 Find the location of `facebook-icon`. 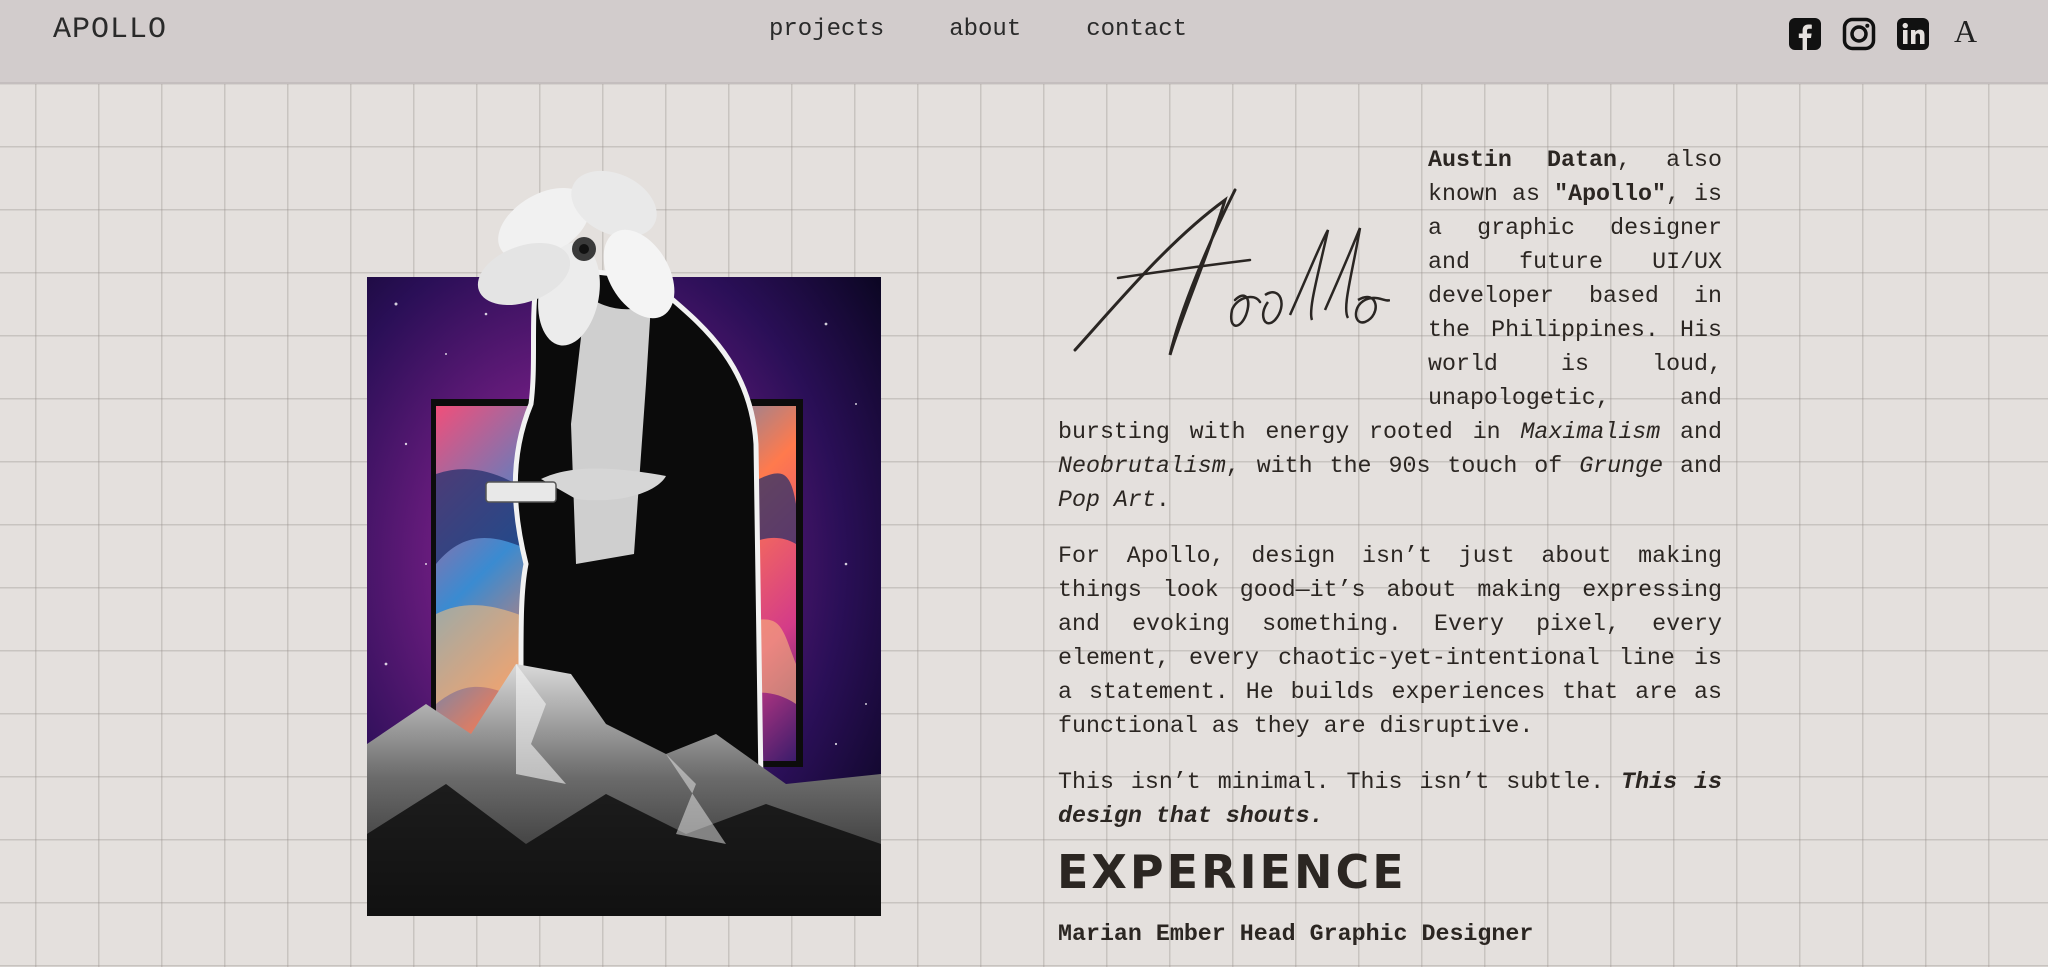

facebook-icon is located at coordinates (1805, 34).